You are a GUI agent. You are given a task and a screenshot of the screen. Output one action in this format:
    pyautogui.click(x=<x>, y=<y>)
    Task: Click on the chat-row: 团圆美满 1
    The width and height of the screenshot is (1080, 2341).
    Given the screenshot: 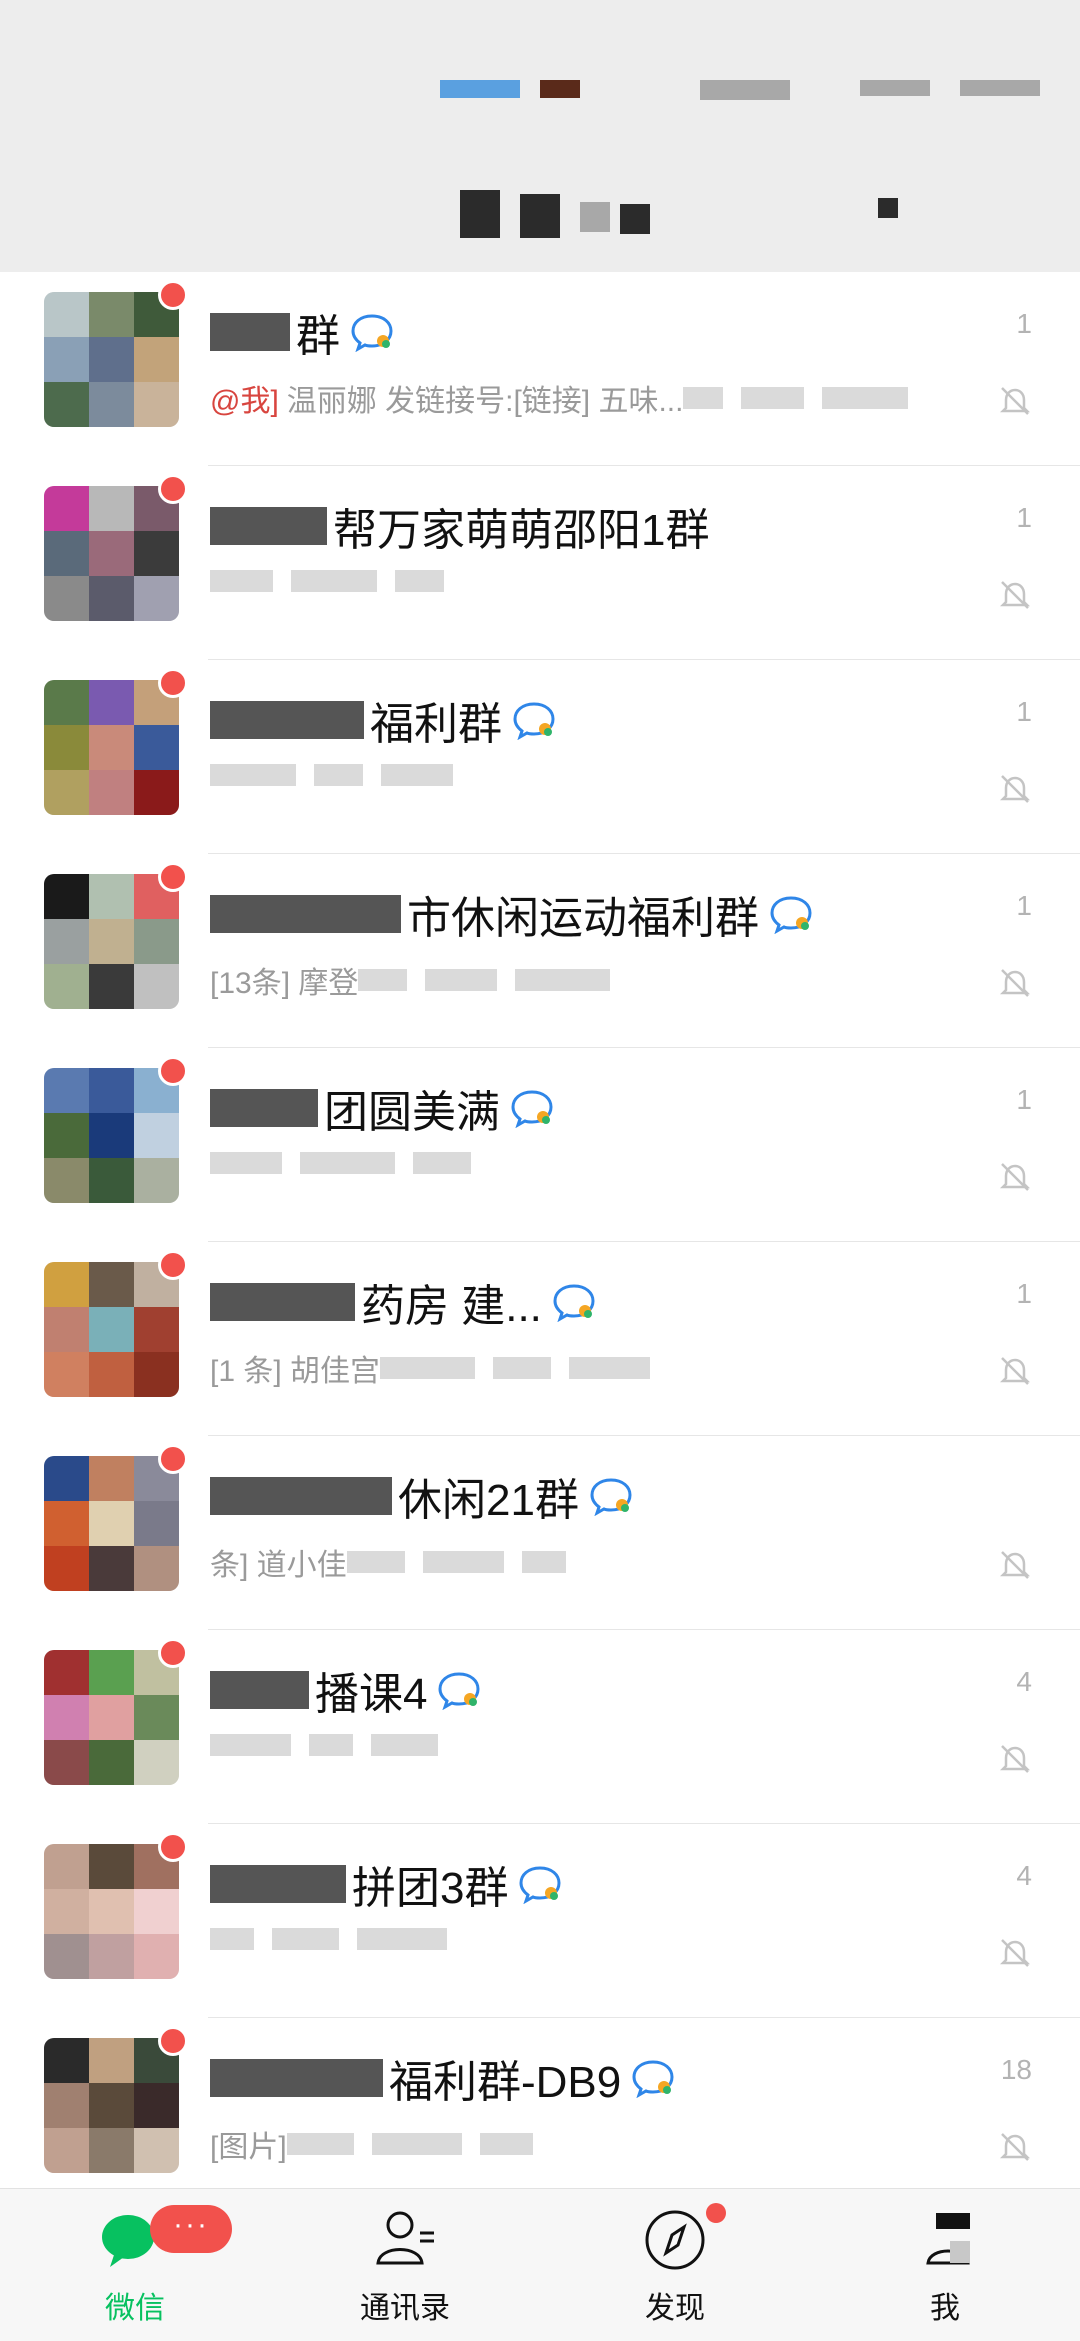 What is the action you would take?
    pyautogui.click(x=540, y=1145)
    